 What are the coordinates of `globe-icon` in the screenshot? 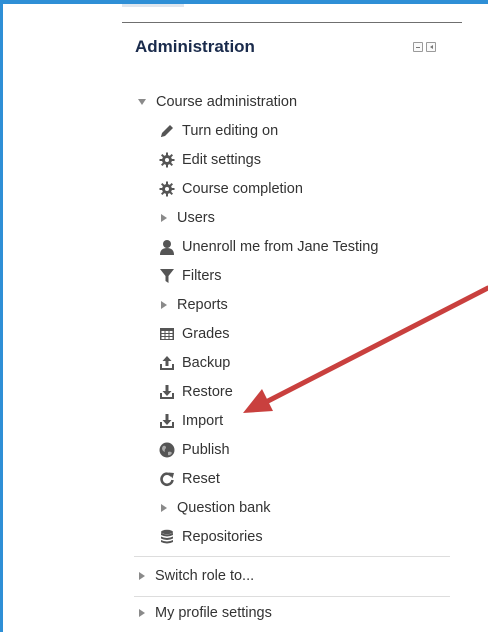 It's located at (167, 450).